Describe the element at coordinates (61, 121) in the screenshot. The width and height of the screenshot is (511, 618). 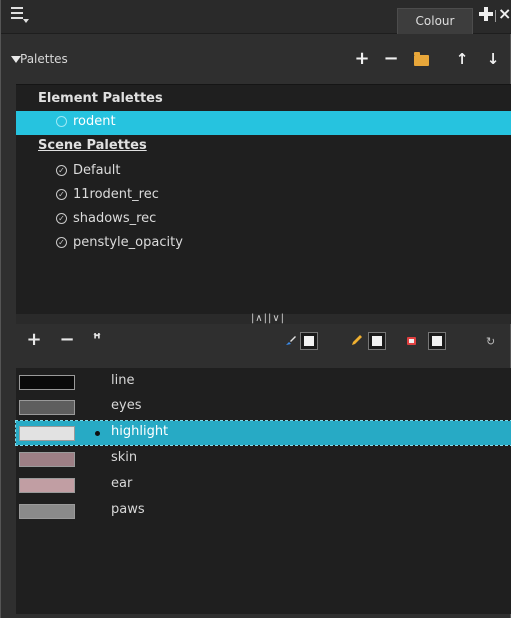
I see `palette-status-icon` at that location.